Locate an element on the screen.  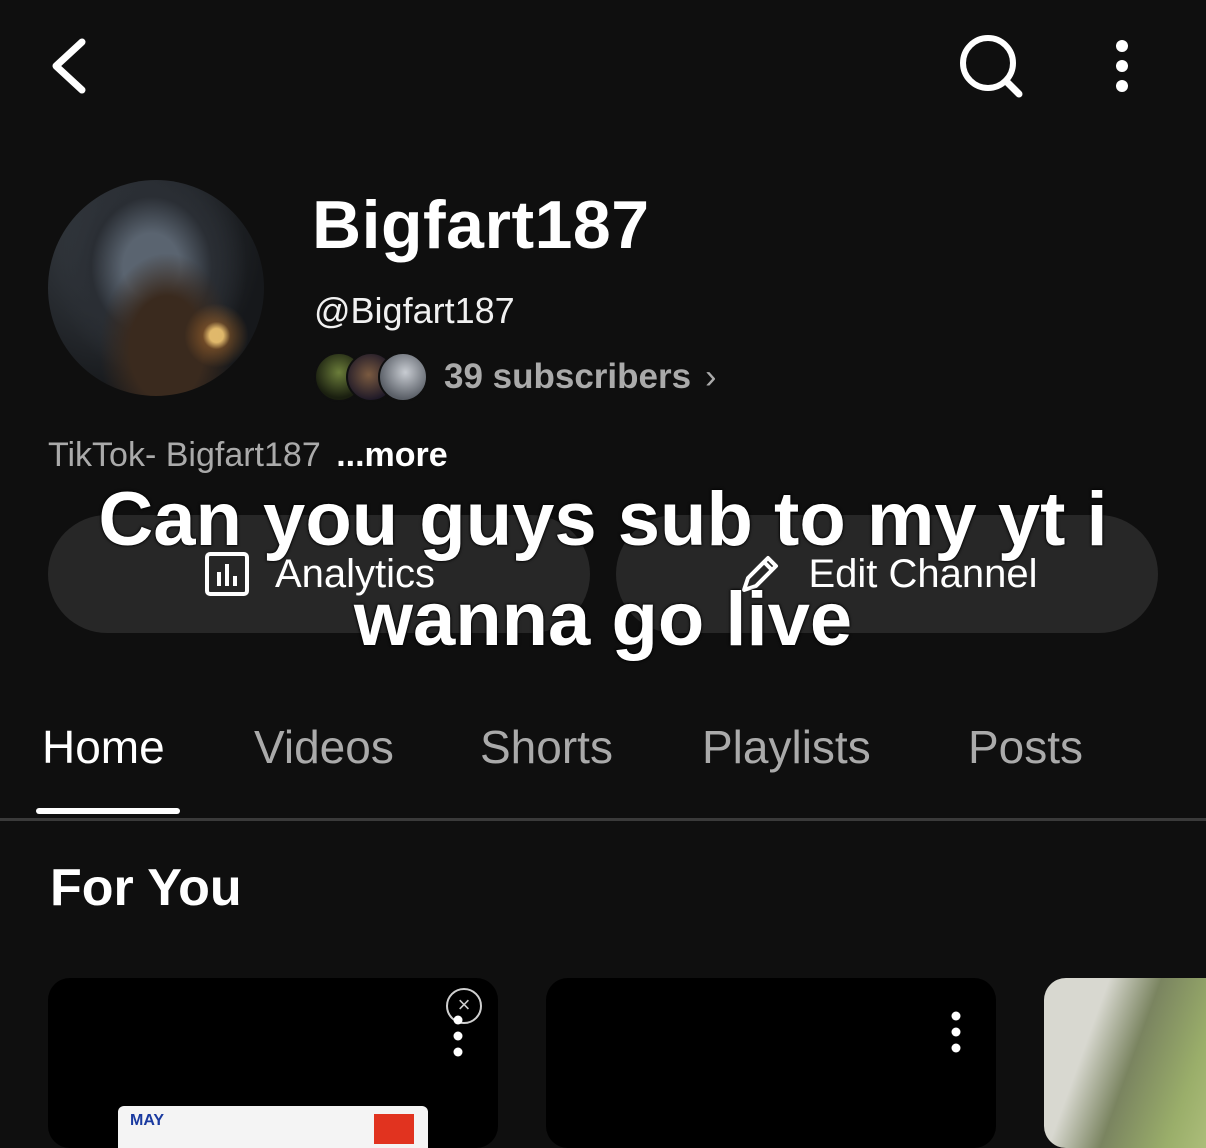
active-tab-indicator is located at coordinates (108, 811).